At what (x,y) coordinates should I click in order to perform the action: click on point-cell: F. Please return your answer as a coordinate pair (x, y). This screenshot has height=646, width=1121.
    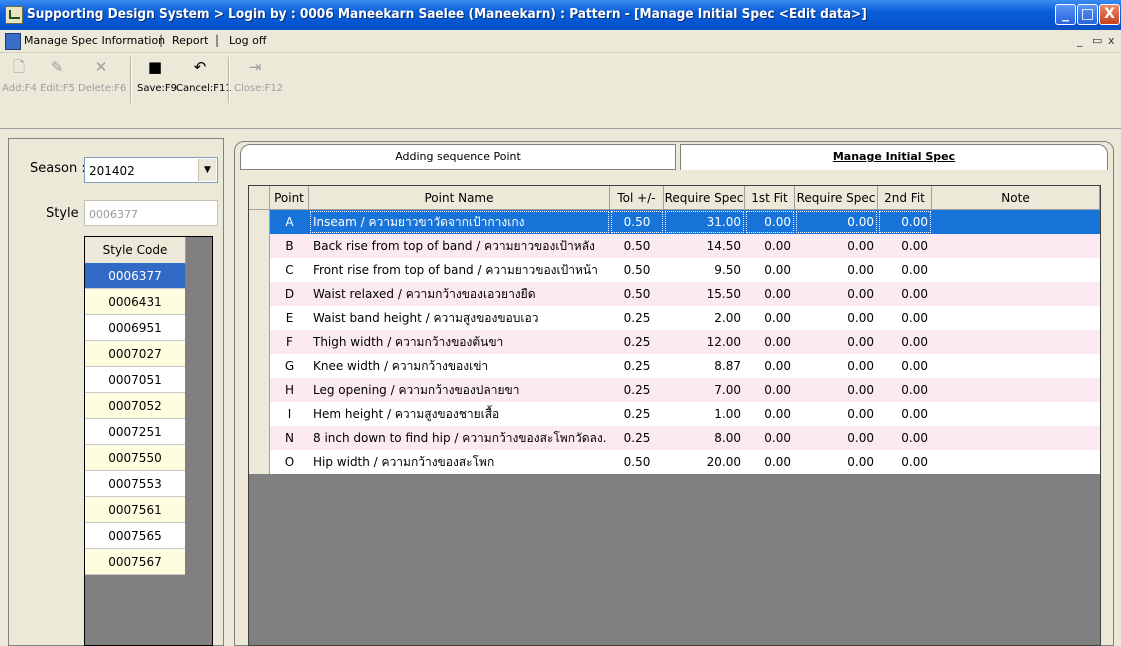
    Looking at the image, I should click on (289, 342).